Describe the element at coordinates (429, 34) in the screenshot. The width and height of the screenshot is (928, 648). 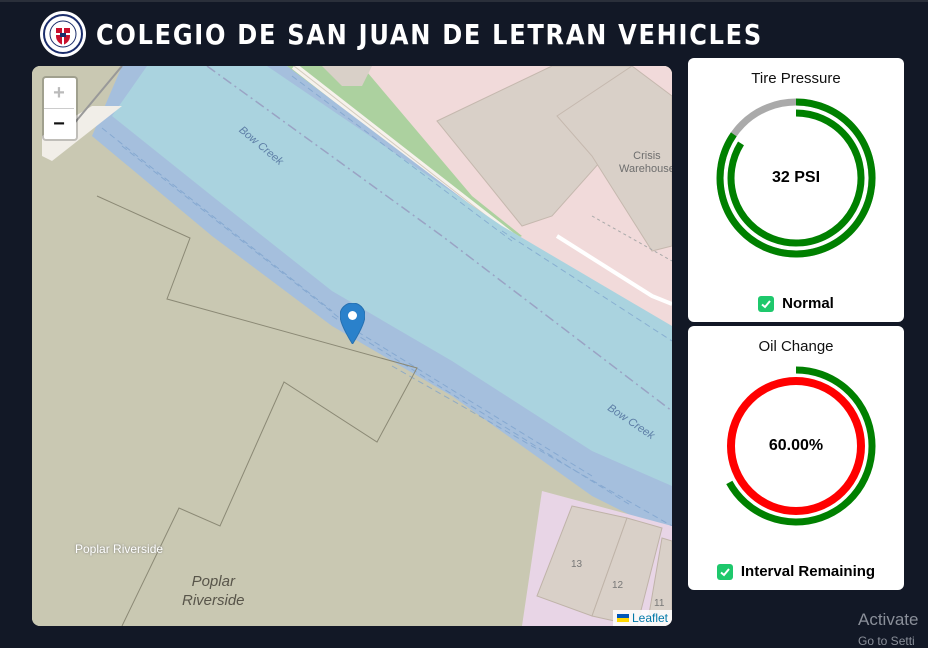
I see `app-title: COLEGIO DE SAN JUAN DE LETRAN VEHICLES` at that location.